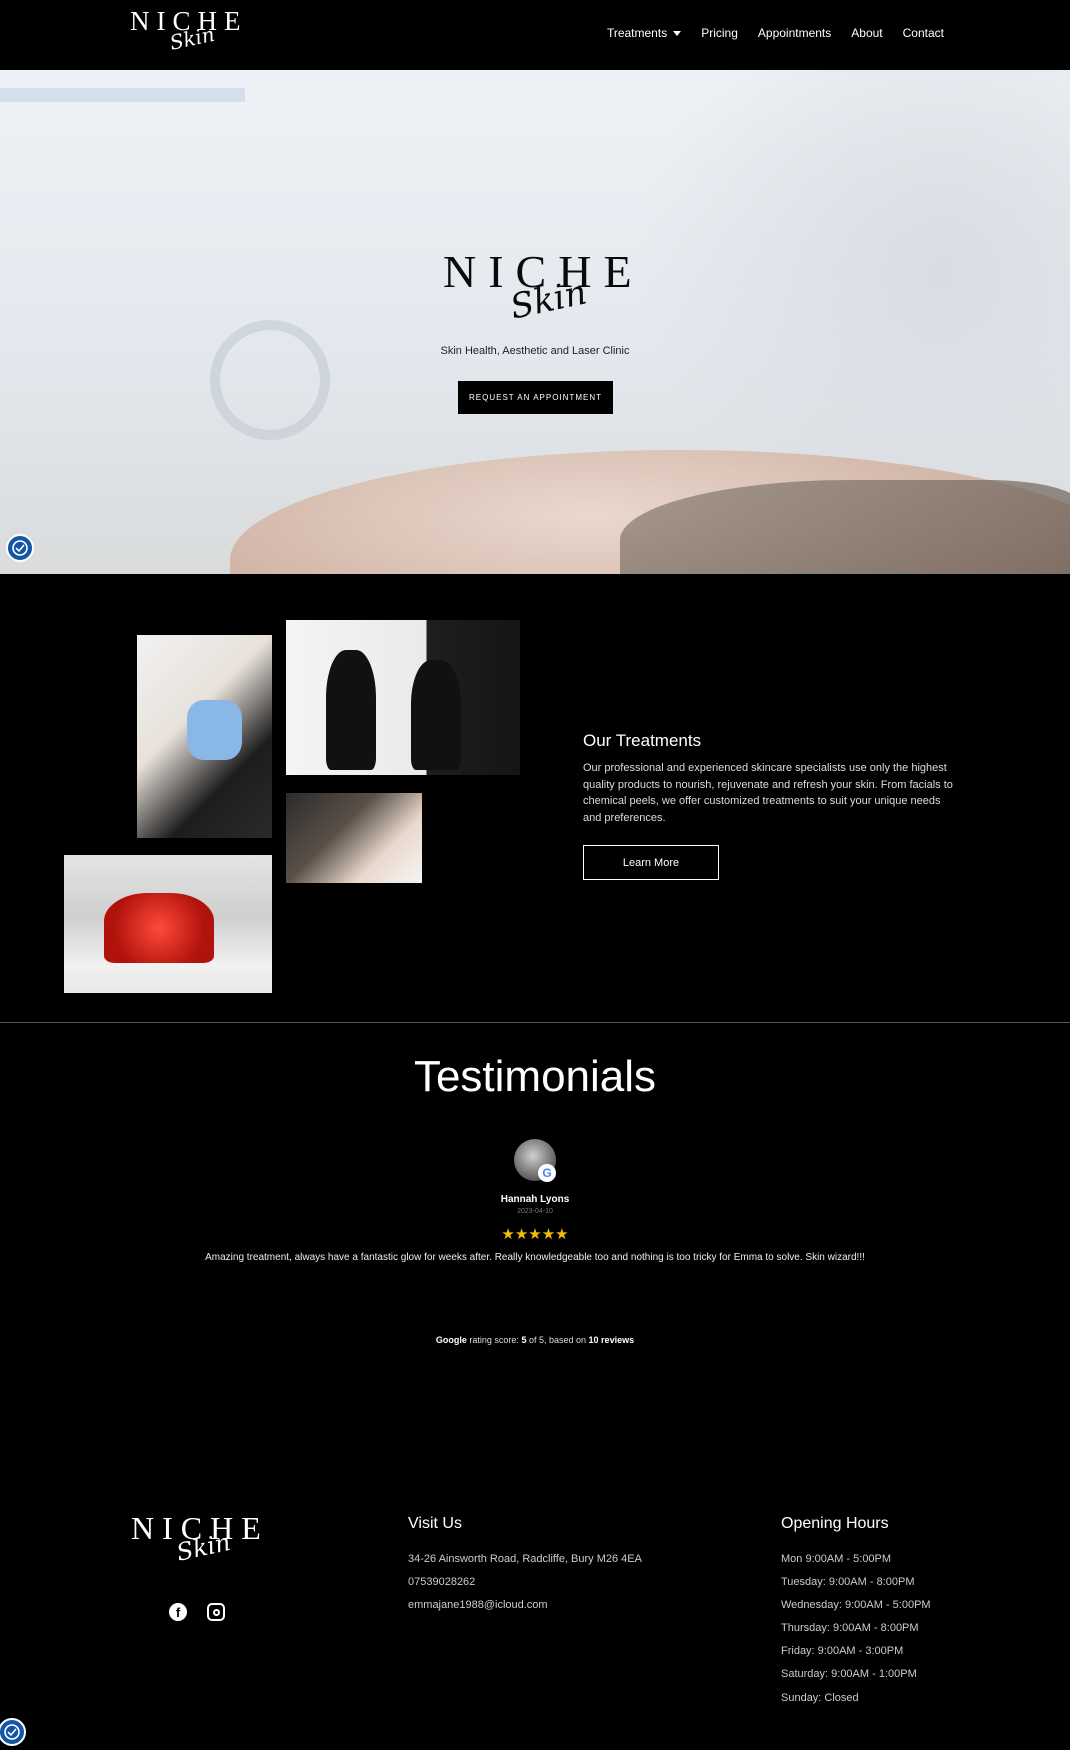 This screenshot has height=1750, width=1070. What do you see at coordinates (547, 1173) in the screenshot?
I see `google-icon: G` at bounding box center [547, 1173].